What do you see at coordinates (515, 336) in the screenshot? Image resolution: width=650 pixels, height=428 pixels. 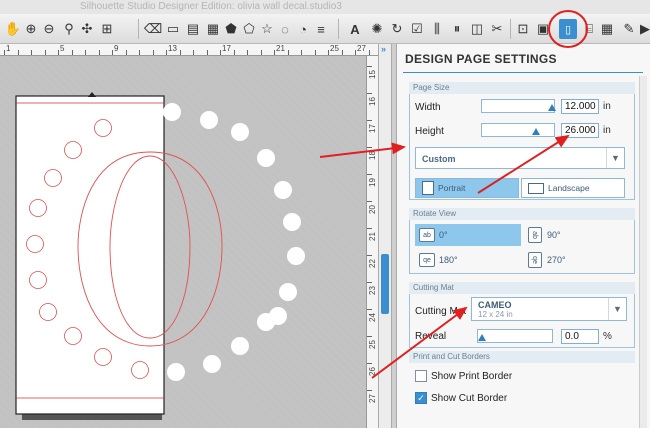 I see `reveal-slider` at bounding box center [515, 336].